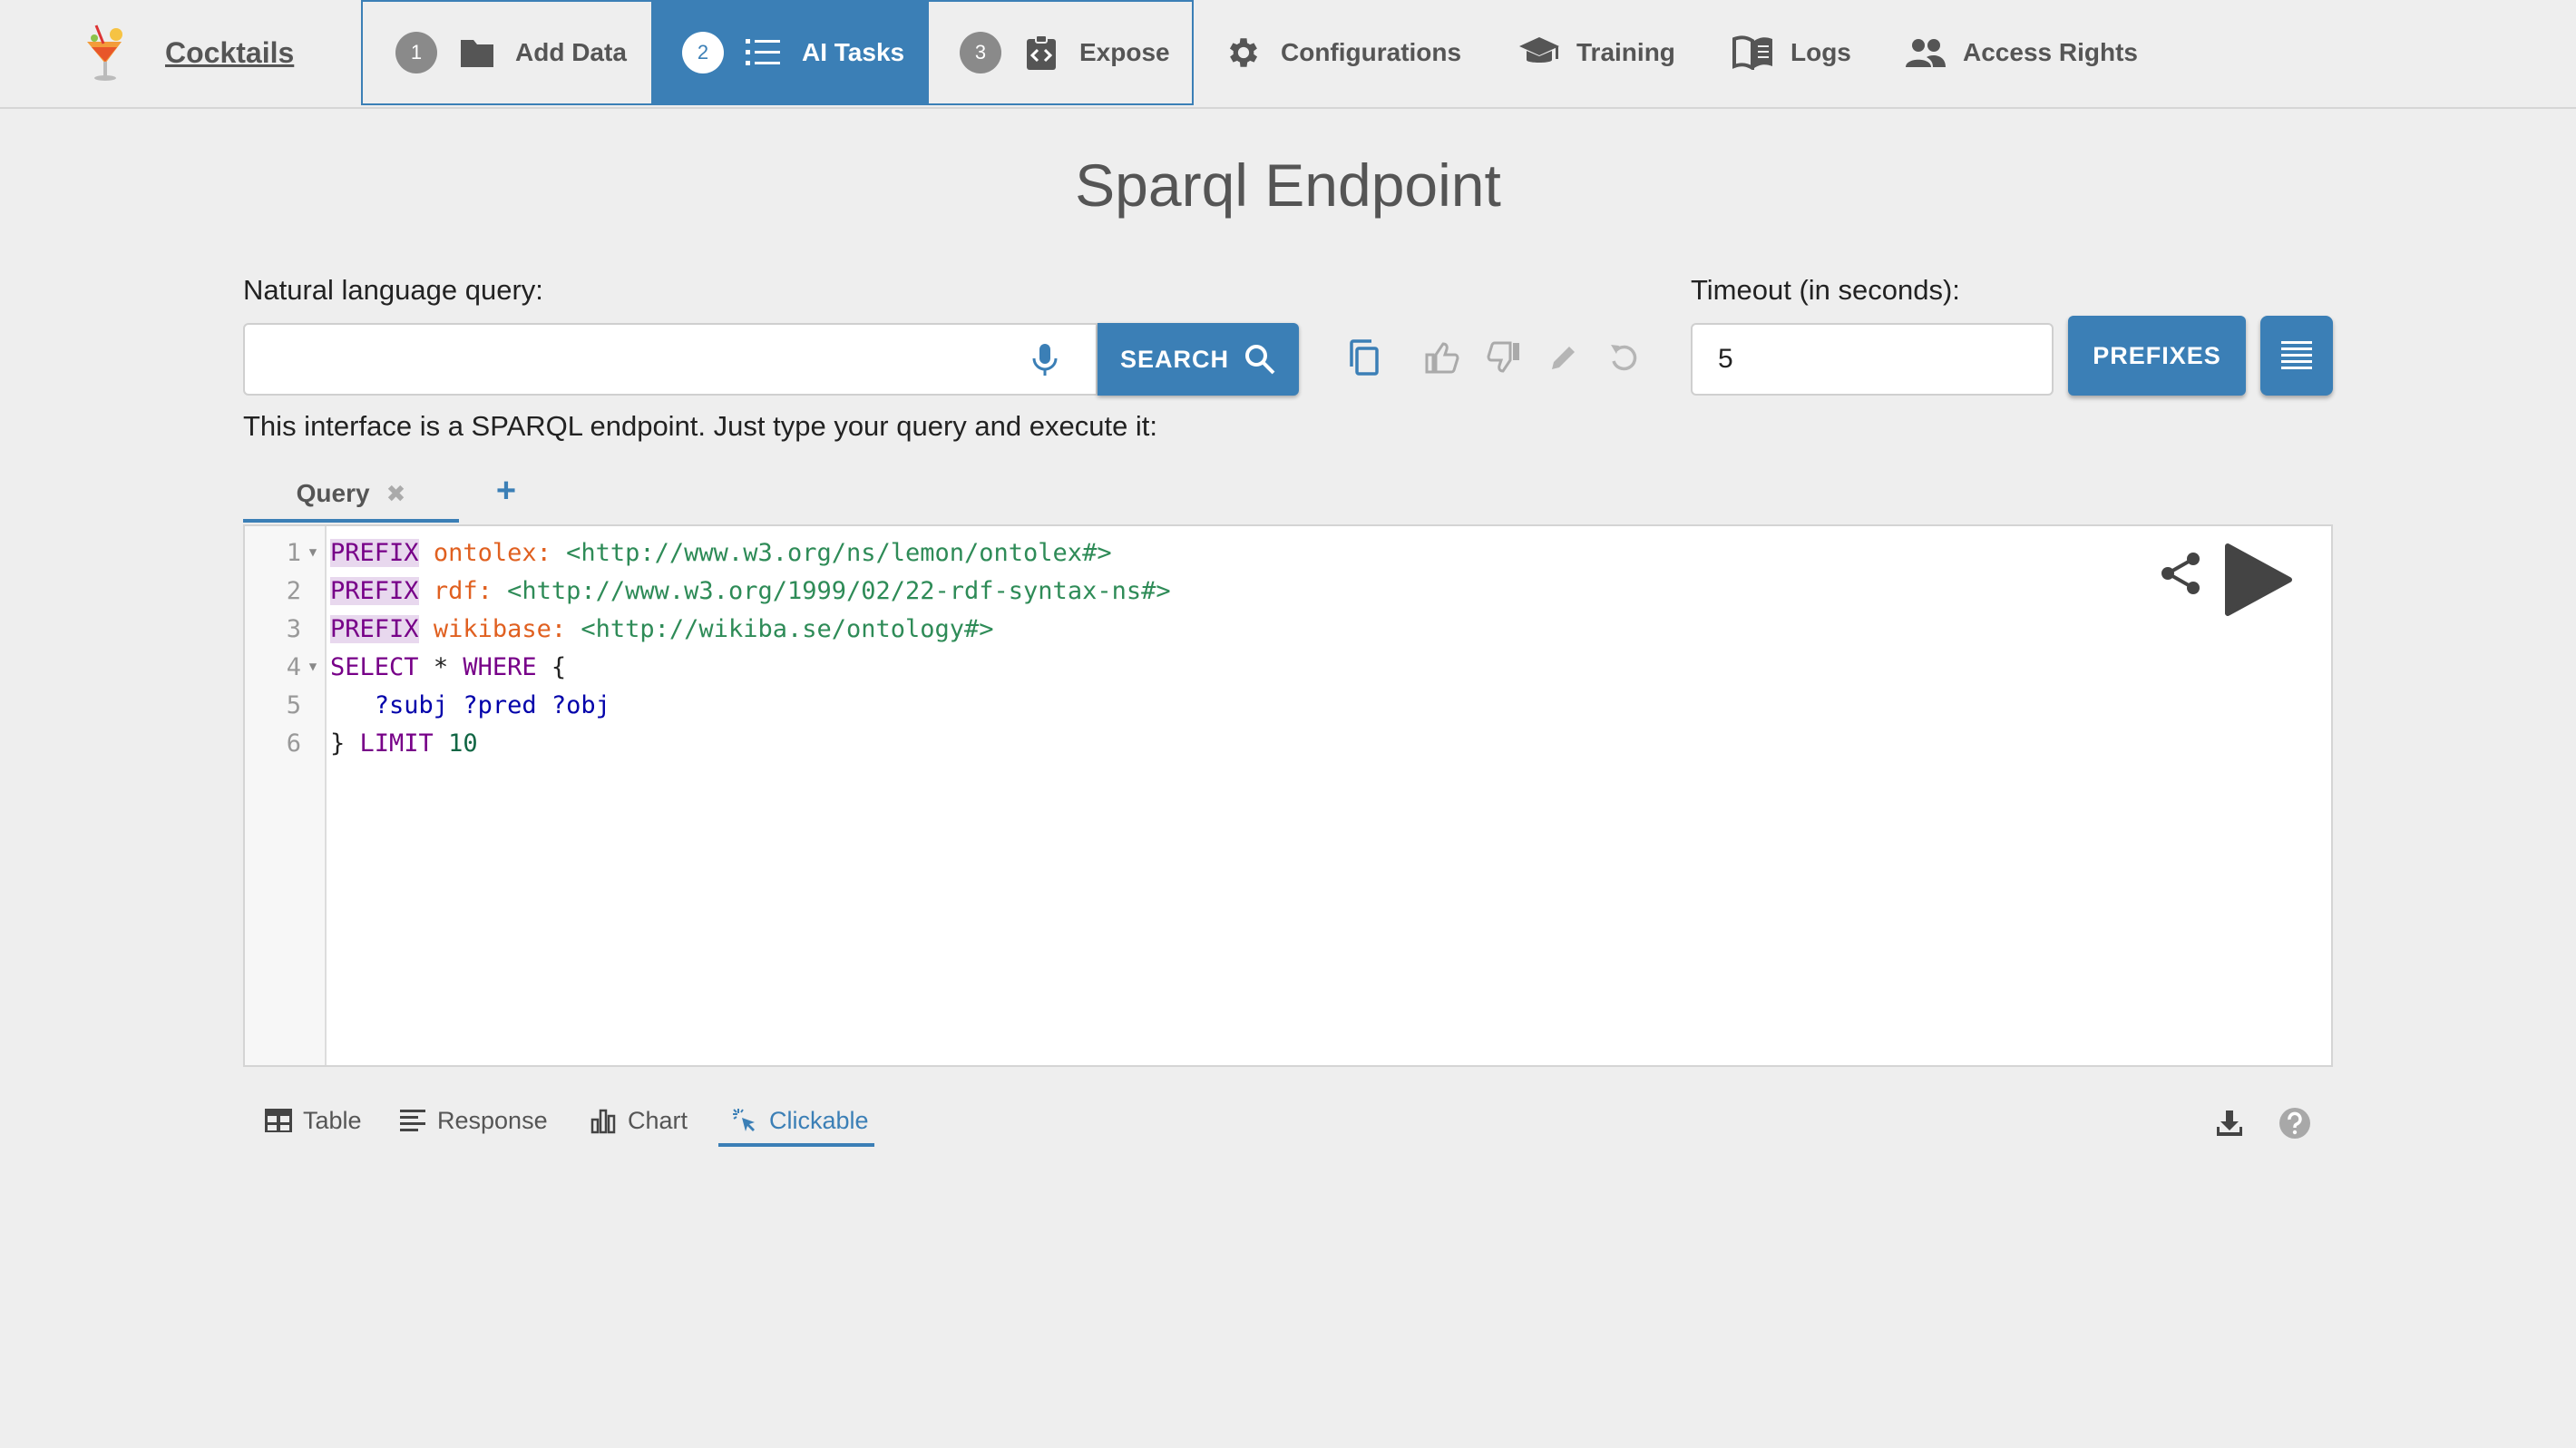  What do you see at coordinates (670, 359) in the screenshot?
I see `nl-query-input` at bounding box center [670, 359].